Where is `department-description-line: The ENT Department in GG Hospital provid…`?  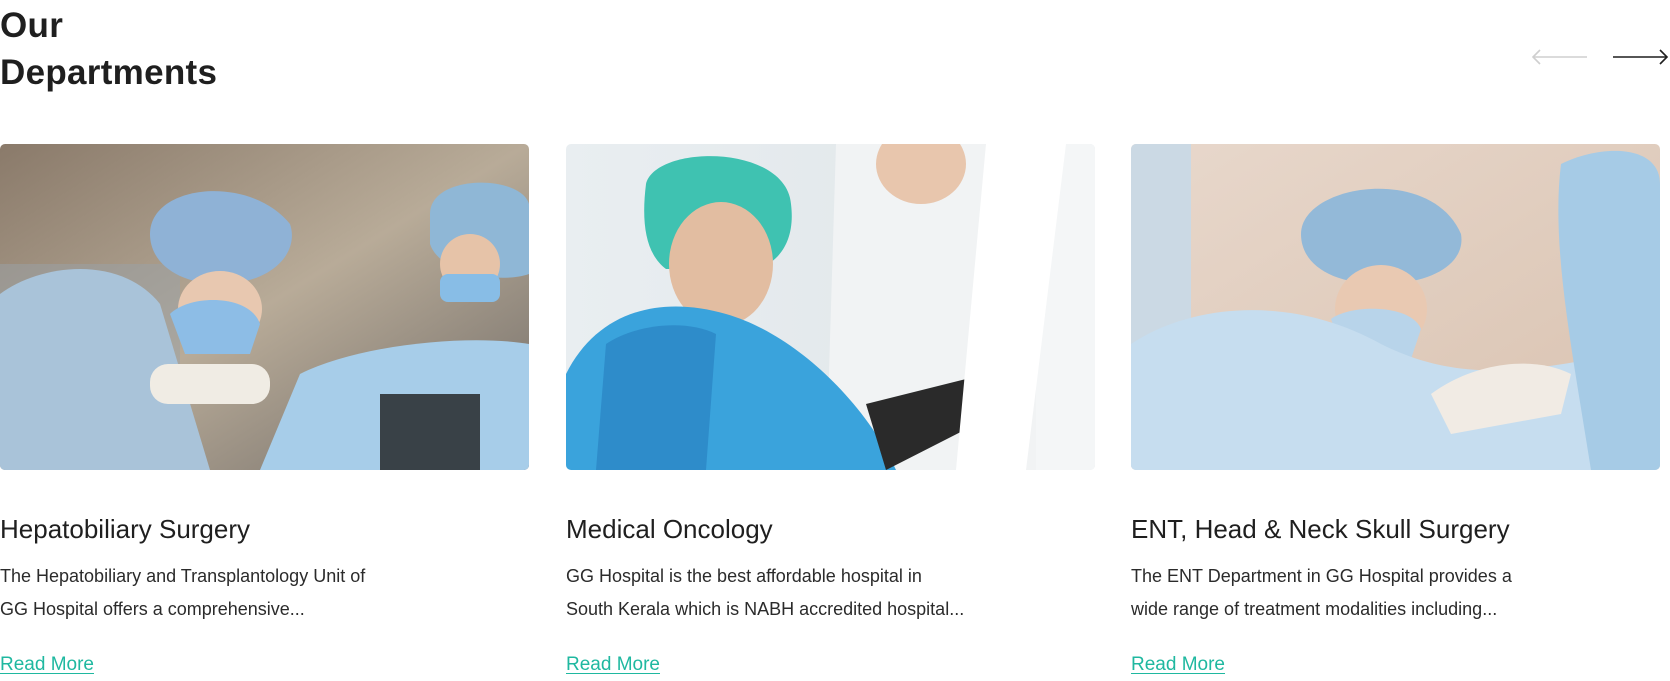 department-description-line: The ENT Department in GG Hospital provid… is located at coordinates (1321, 576).